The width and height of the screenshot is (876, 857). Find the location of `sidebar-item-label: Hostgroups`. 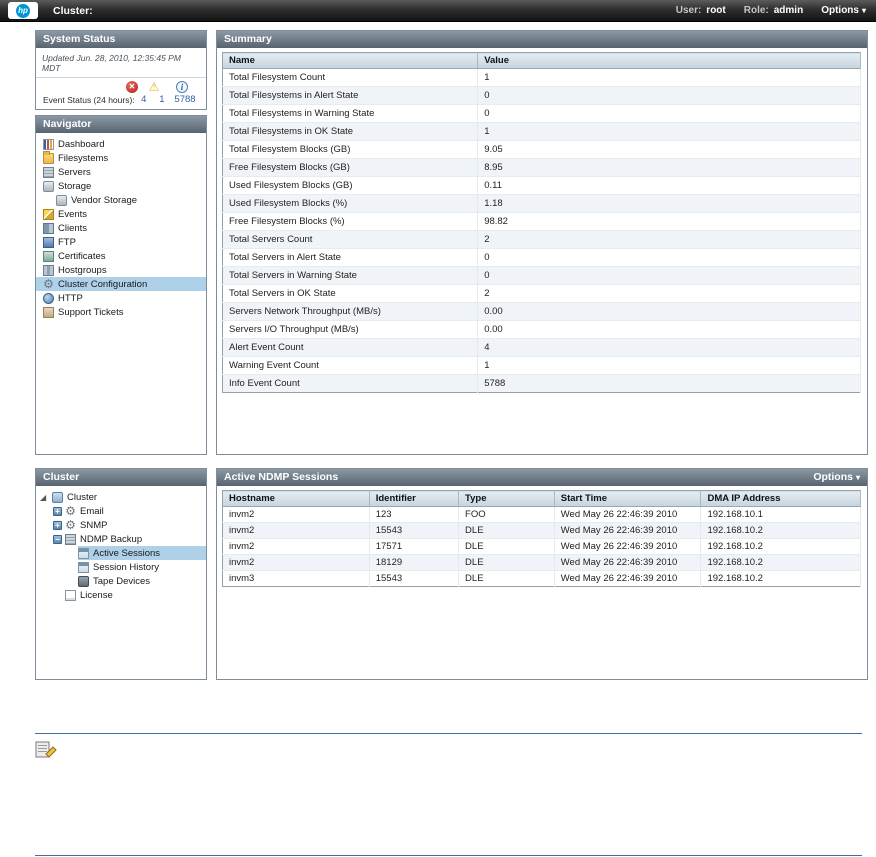

sidebar-item-label: Hostgroups is located at coordinates (82, 270).